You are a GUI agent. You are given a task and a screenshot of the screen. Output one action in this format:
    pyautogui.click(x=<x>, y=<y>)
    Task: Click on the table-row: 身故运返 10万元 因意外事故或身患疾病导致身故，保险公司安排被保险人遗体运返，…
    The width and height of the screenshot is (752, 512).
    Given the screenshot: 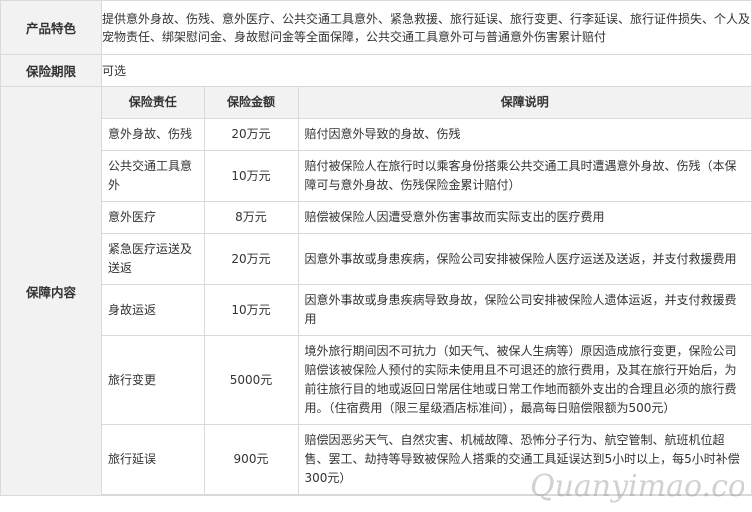 What is the action you would take?
    pyautogui.click(x=426, y=310)
    